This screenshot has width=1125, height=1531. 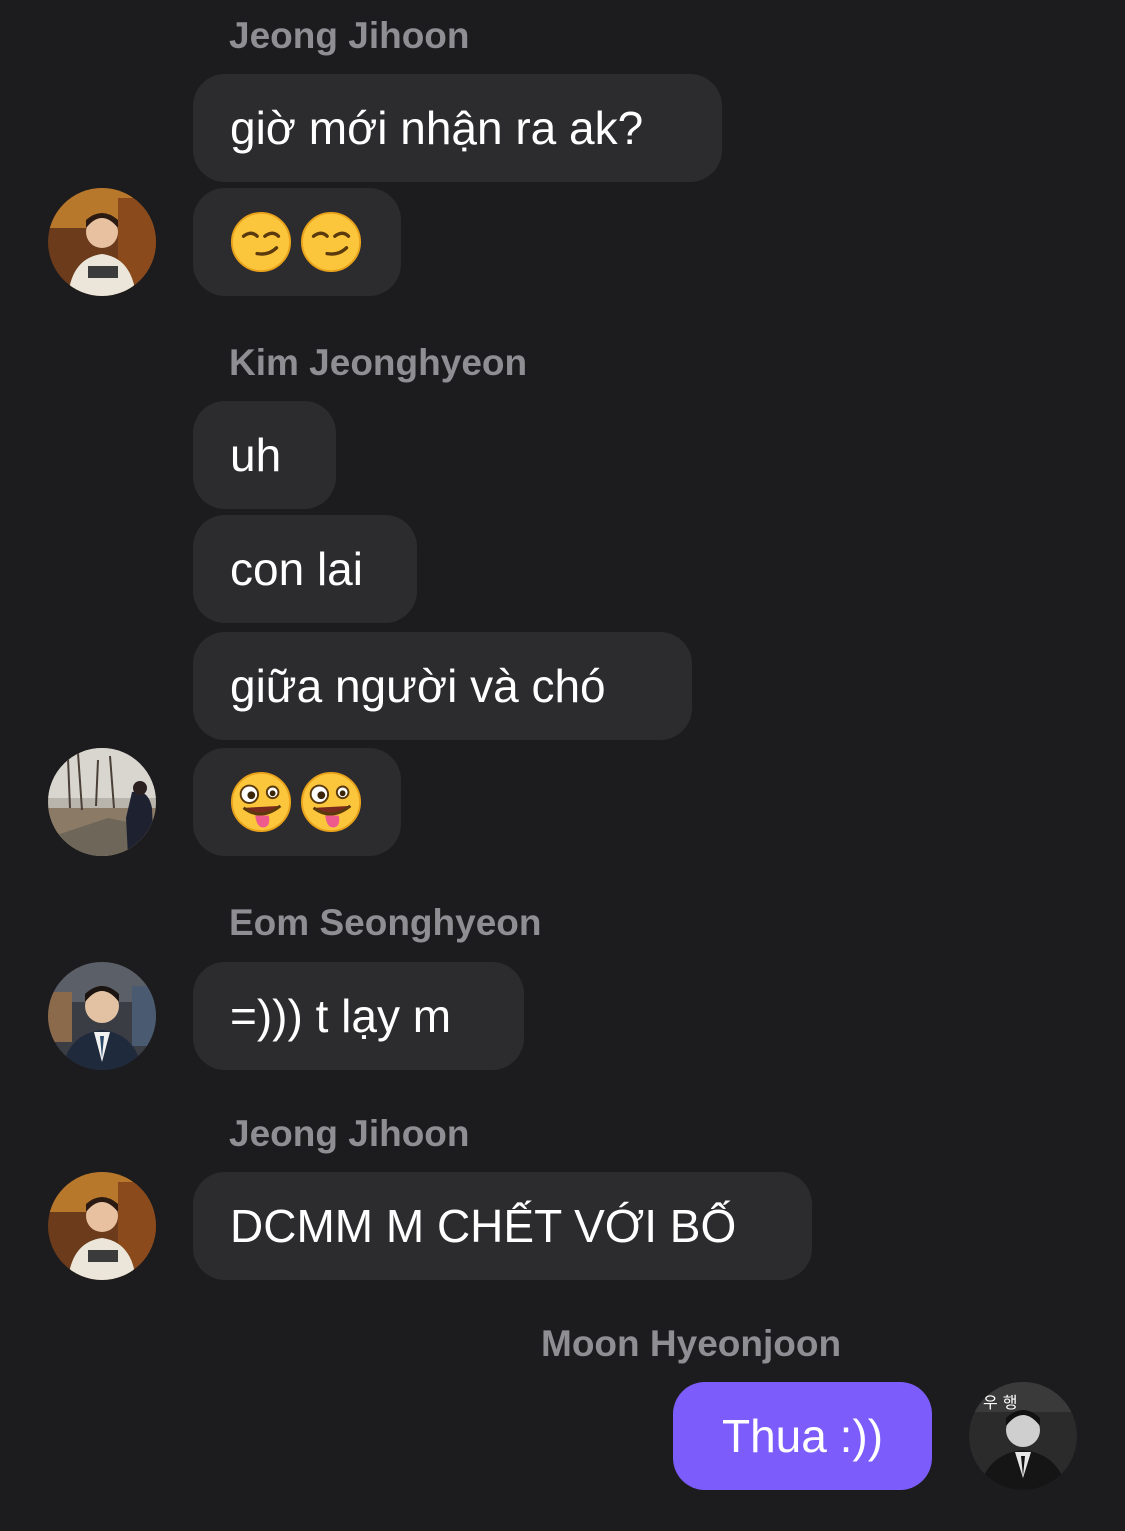 What do you see at coordinates (102, 802) in the screenshot?
I see `jeonghyeon-avatar` at bounding box center [102, 802].